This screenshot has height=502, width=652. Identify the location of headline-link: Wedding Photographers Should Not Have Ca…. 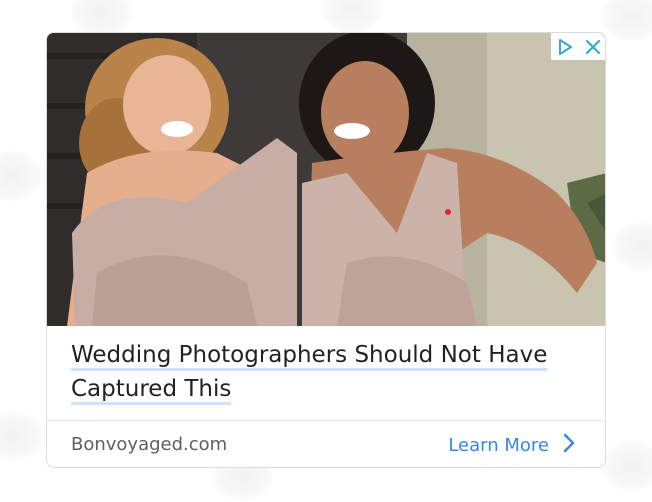
(326, 372).